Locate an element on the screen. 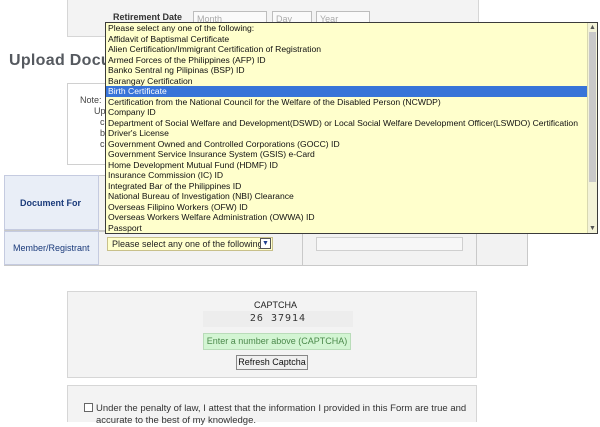 This screenshot has height=427, width=600. dropdown-option: Barangay Certification is located at coordinates (351, 81).